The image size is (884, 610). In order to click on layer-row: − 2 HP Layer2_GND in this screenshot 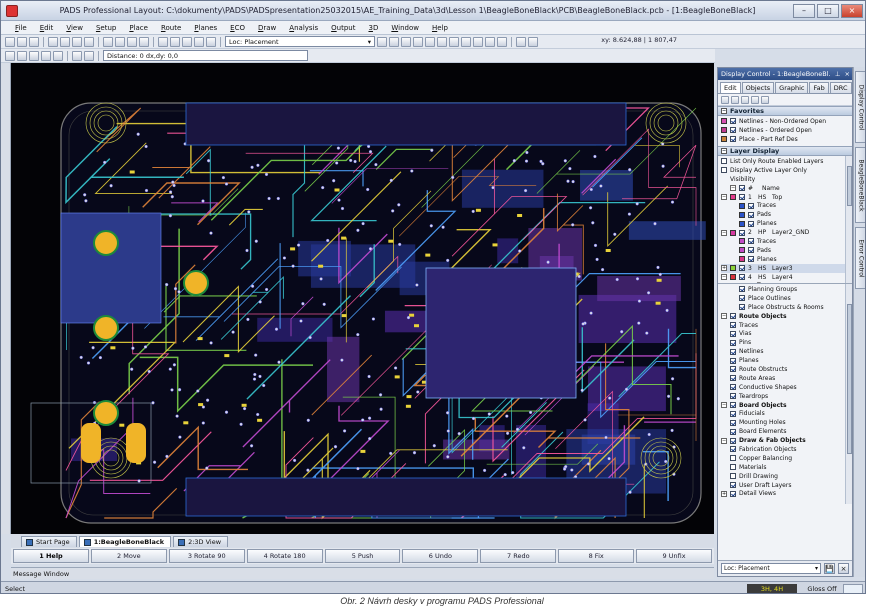, I will do `click(786, 232)`.